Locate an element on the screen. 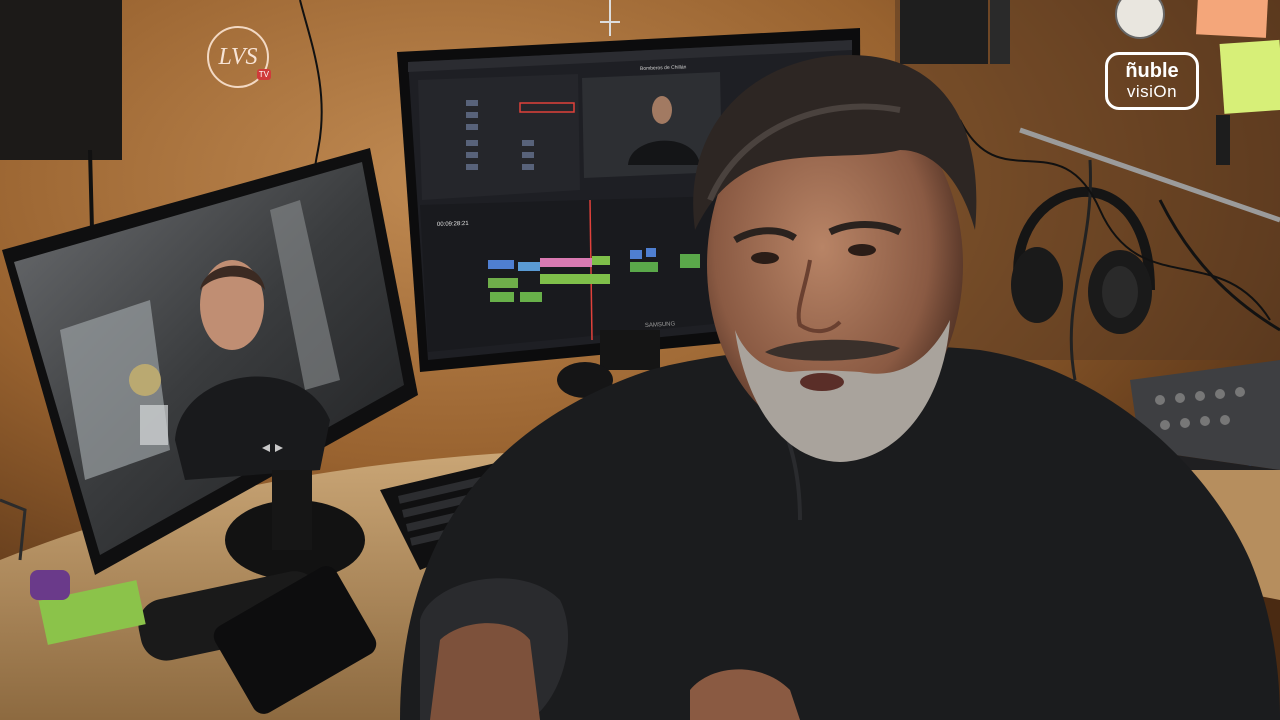  wall-watermark-logo: LVS TV is located at coordinates (239, 57).